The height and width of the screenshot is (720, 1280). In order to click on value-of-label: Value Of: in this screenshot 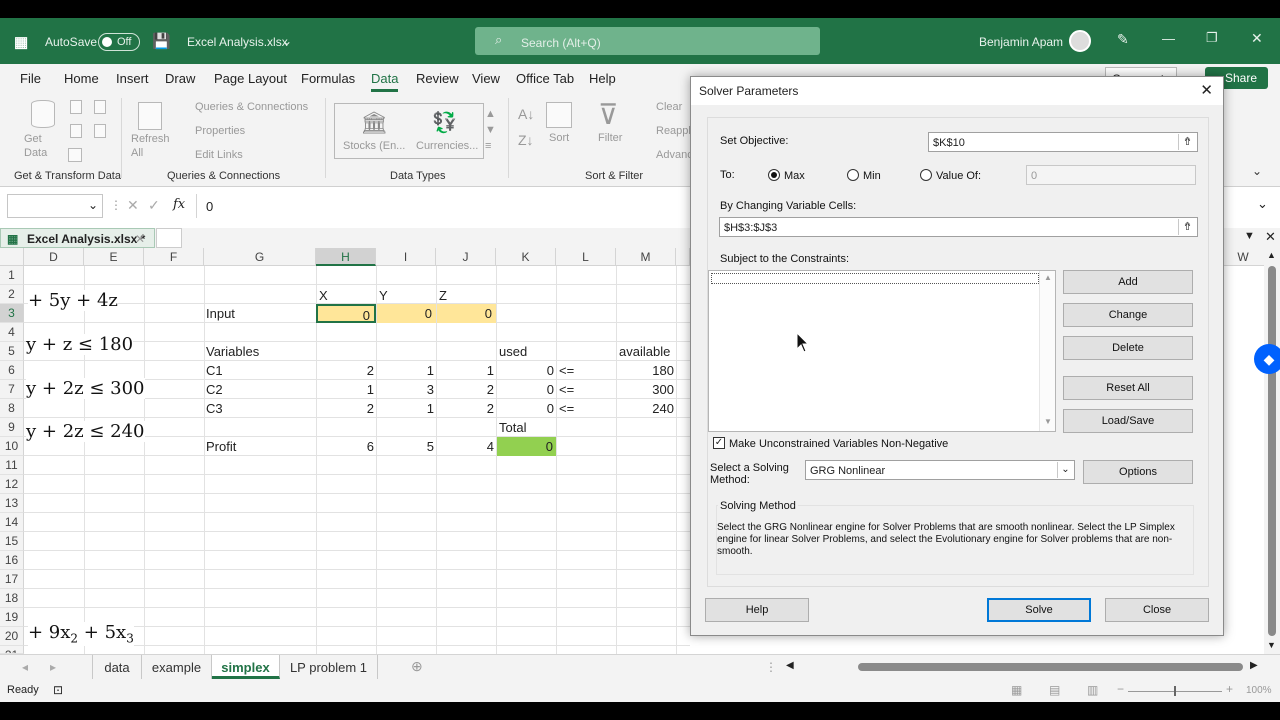, I will do `click(958, 176)`.